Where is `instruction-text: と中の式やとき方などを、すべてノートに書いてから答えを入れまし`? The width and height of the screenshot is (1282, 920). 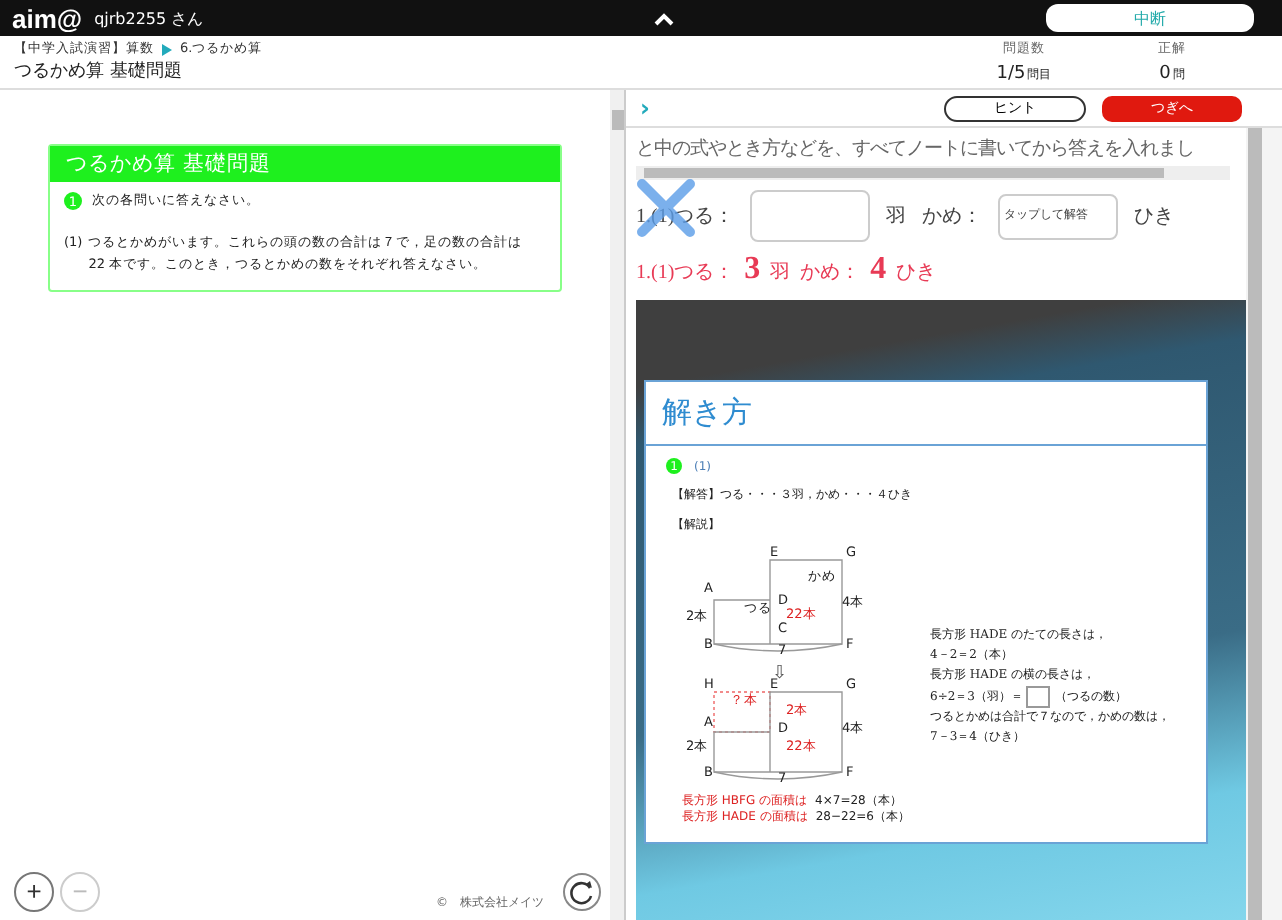 instruction-text: と中の式やとき方などを、すべてノートに書いてから答えを入れまし is located at coordinates (916, 149).